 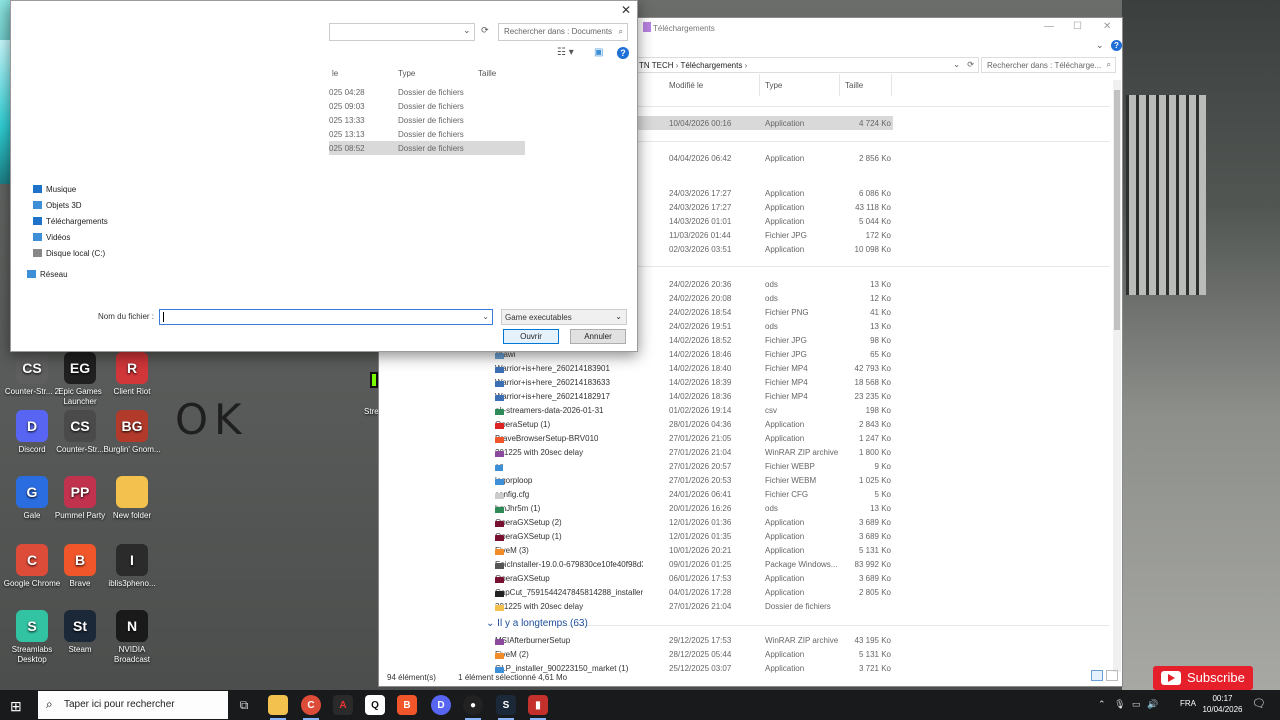 What do you see at coordinates (32, 426) in the screenshot?
I see `discord-icon: D` at bounding box center [32, 426].